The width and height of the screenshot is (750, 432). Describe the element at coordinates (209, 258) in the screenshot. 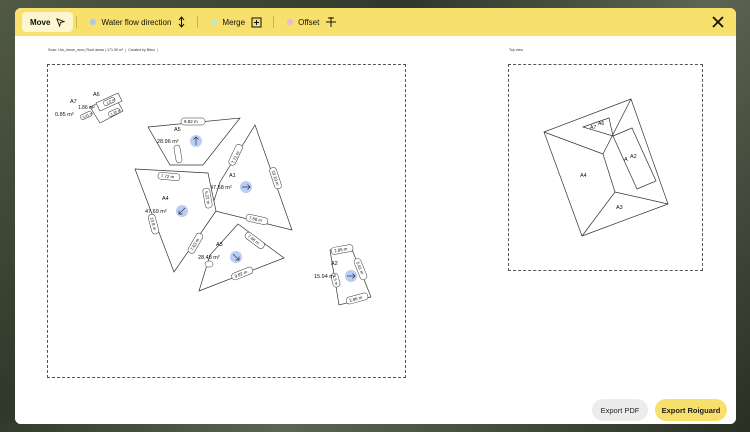

I see `a3-area: 28.48 m²` at that location.